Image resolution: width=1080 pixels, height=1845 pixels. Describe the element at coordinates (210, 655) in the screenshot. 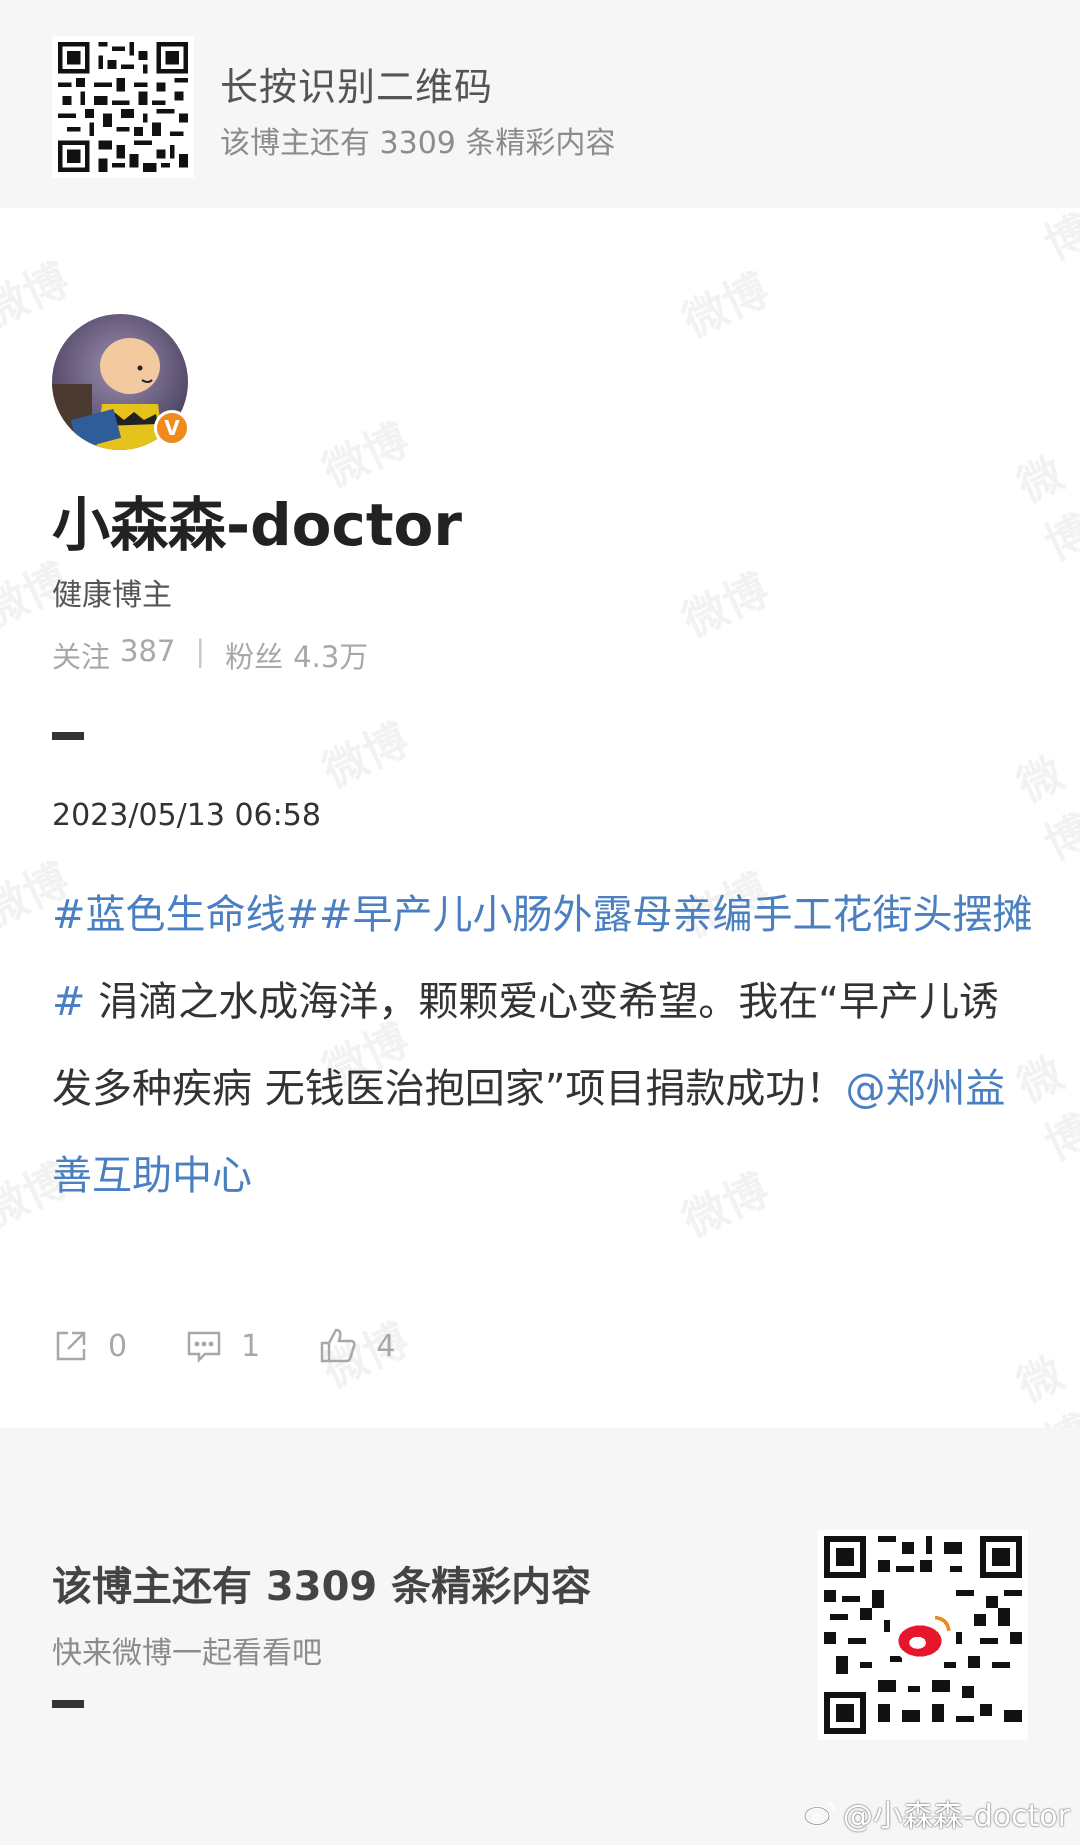

I see `follow-stats: 关注 387 | 粉丝 4.3万` at that location.